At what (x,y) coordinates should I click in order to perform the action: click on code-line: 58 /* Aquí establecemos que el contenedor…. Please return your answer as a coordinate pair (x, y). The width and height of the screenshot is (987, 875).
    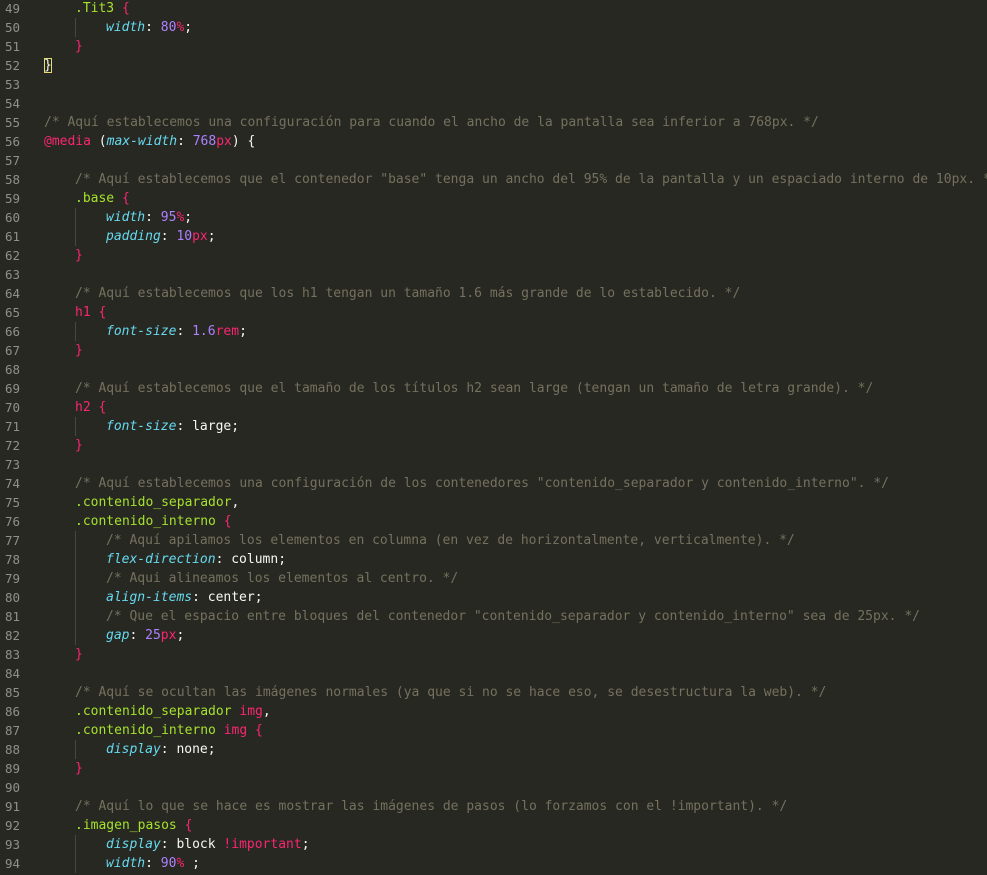
    Looking at the image, I should click on (493, 179).